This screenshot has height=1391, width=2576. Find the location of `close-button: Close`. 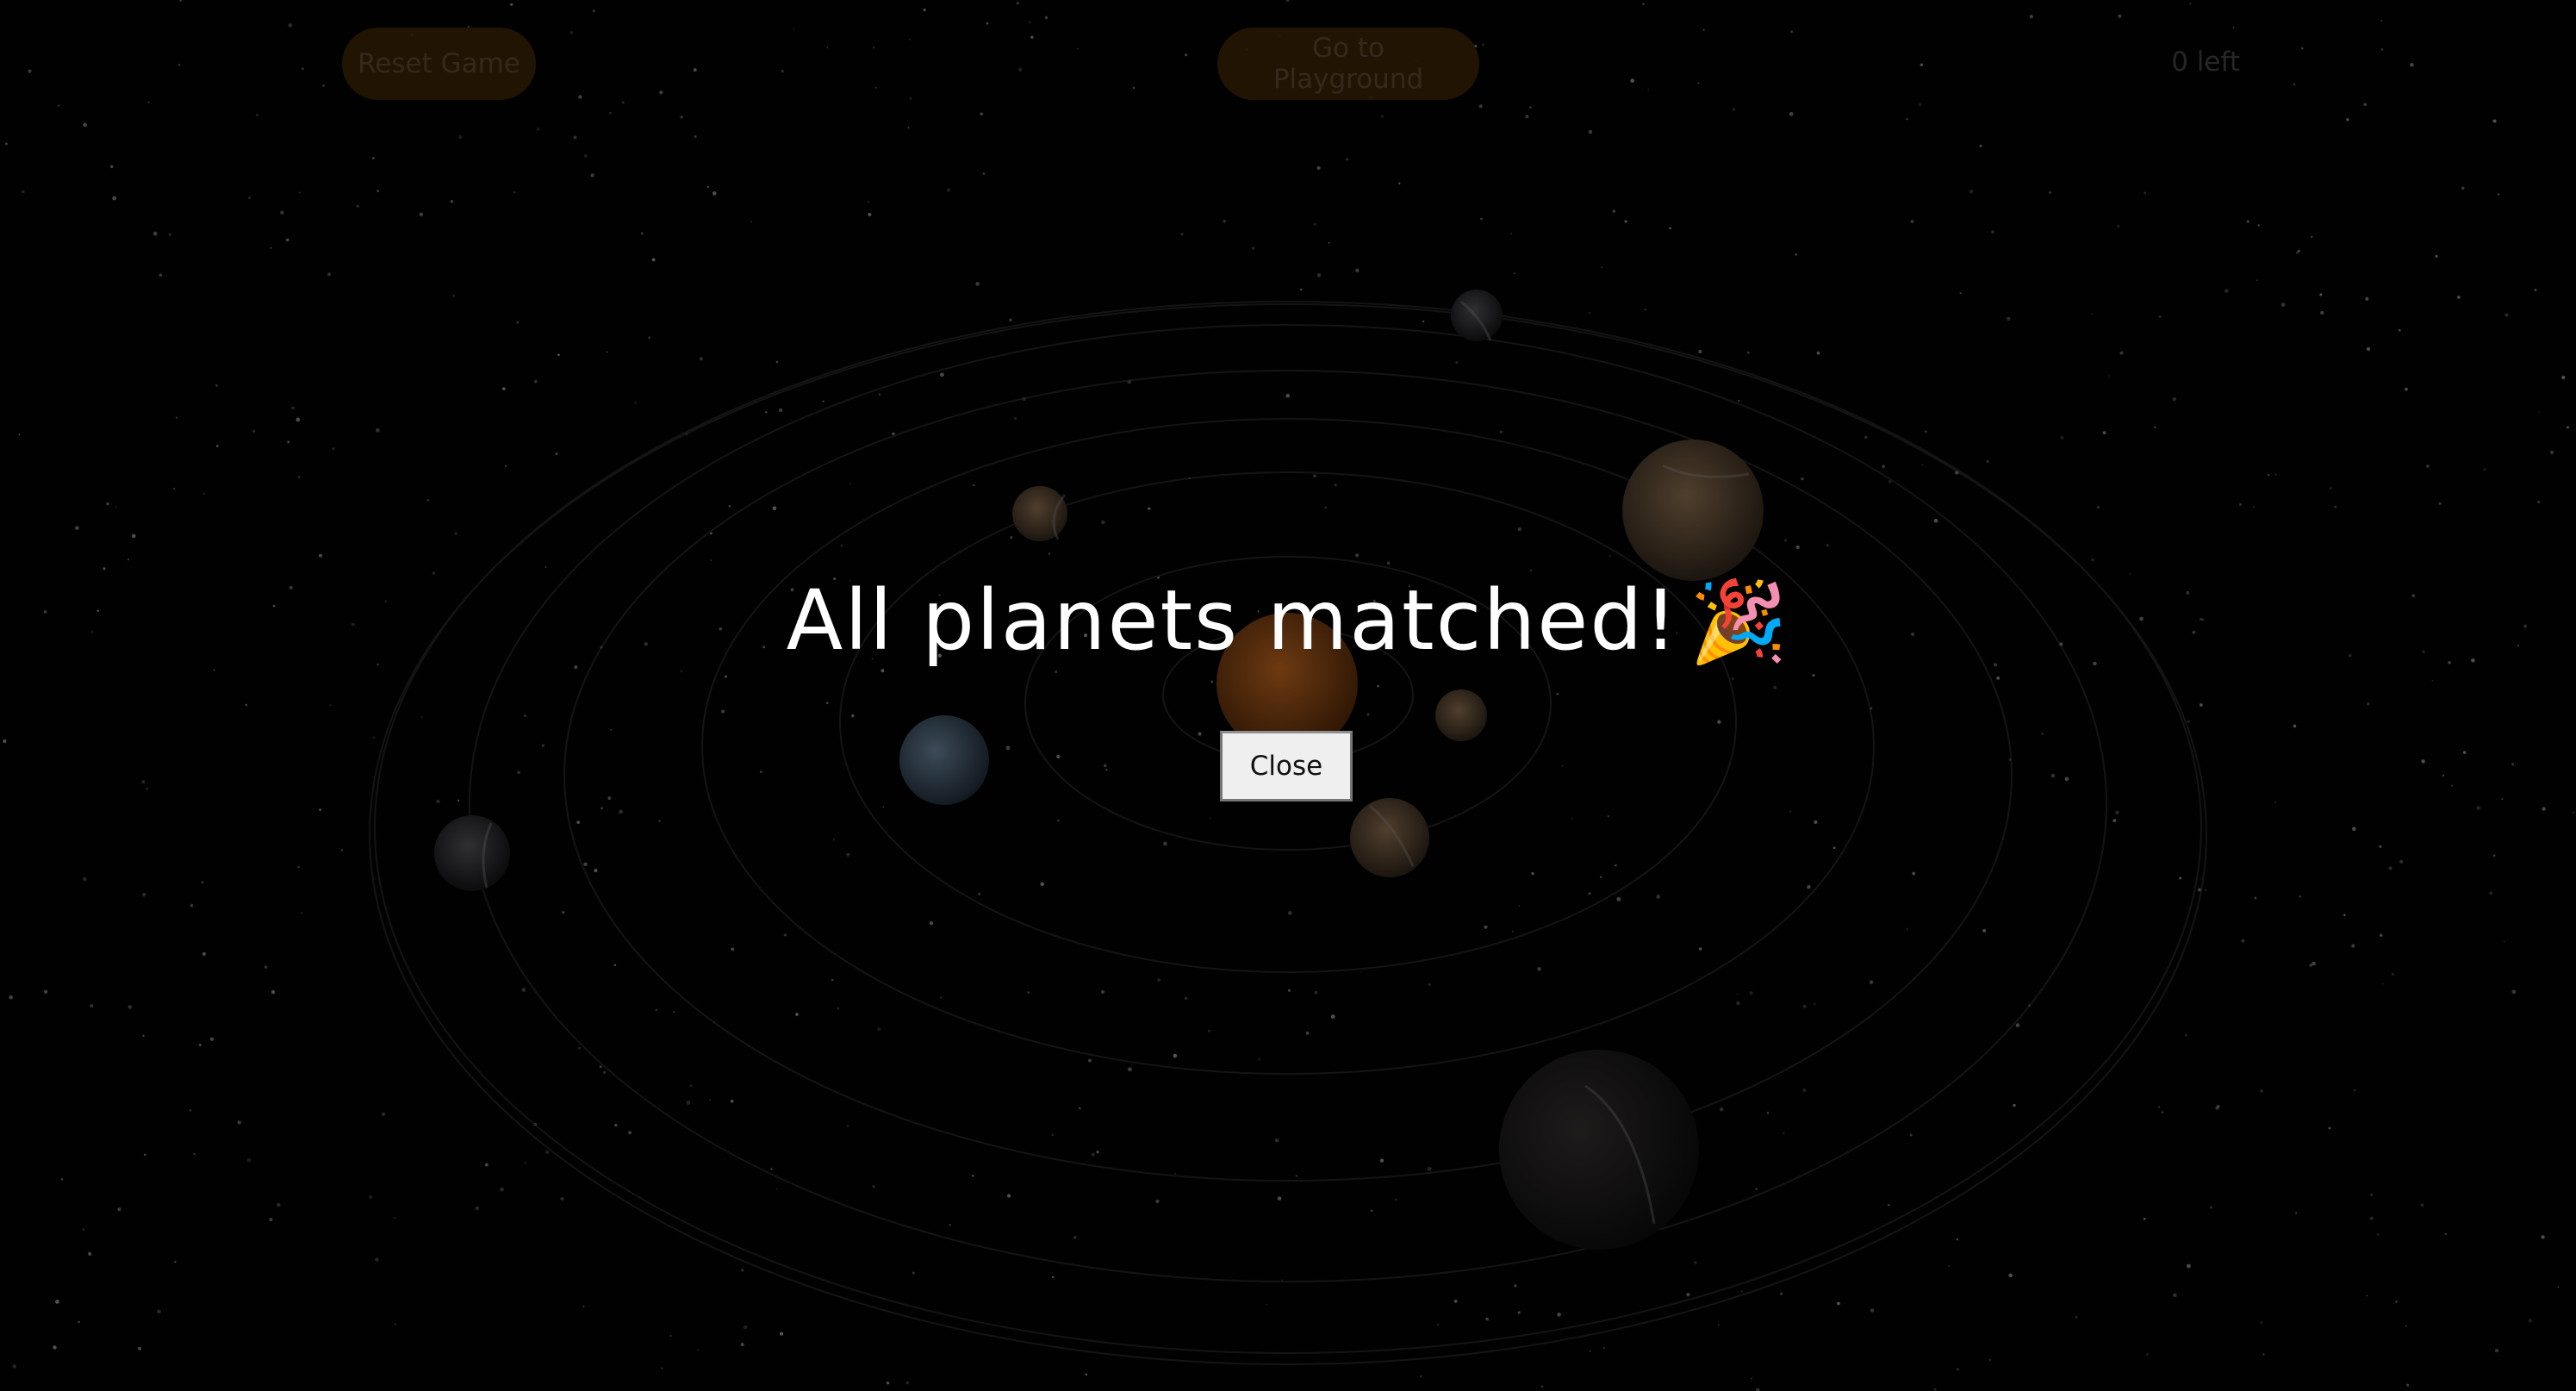

close-button: Close is located at coordinates (1287, 766).